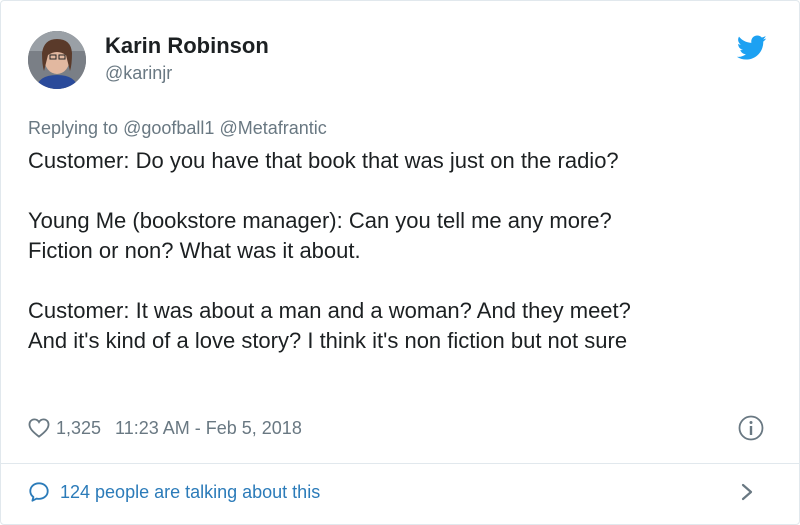 This screenshot has height=525, width=800. Describe the element at coordinates (190, 491) in the screenshot. I see `talking-about-label: 124 people are talking about this` at that location.